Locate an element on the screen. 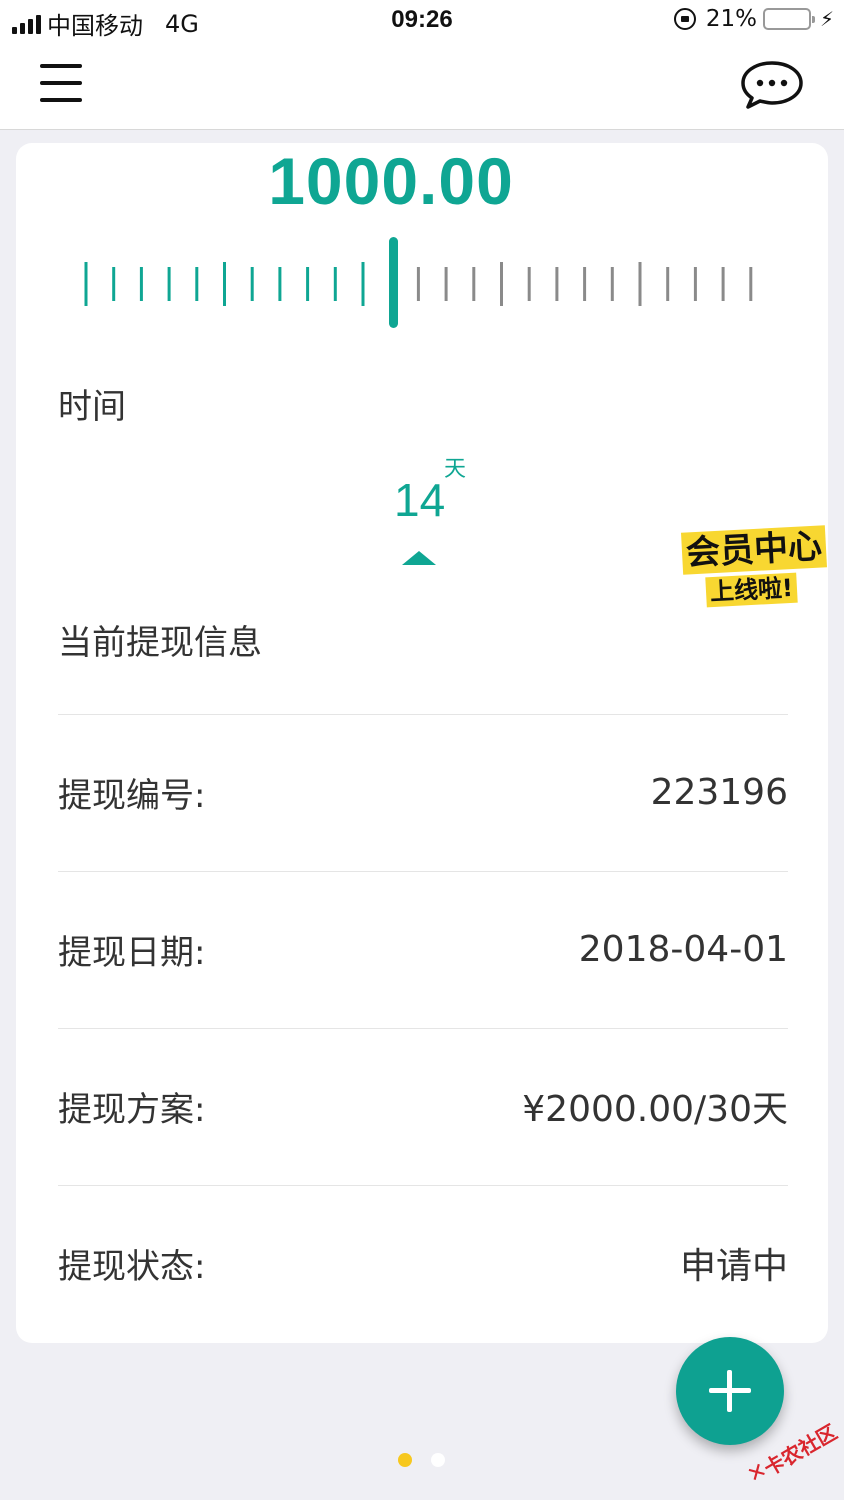 The height and width of the screenshot is (1500, 844). battery-percent: 21% is located at coordinates (731, 19).